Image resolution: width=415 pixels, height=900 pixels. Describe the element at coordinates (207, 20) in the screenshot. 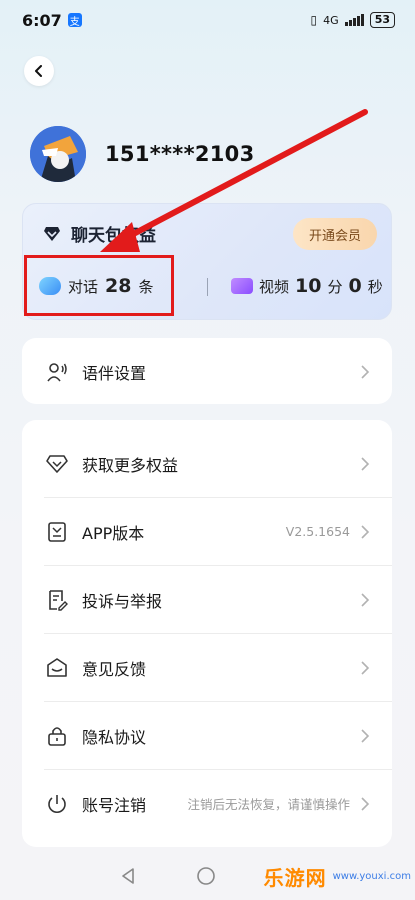

I see `status-bar: 6:07 支 ▯ 4G 53` at that location.